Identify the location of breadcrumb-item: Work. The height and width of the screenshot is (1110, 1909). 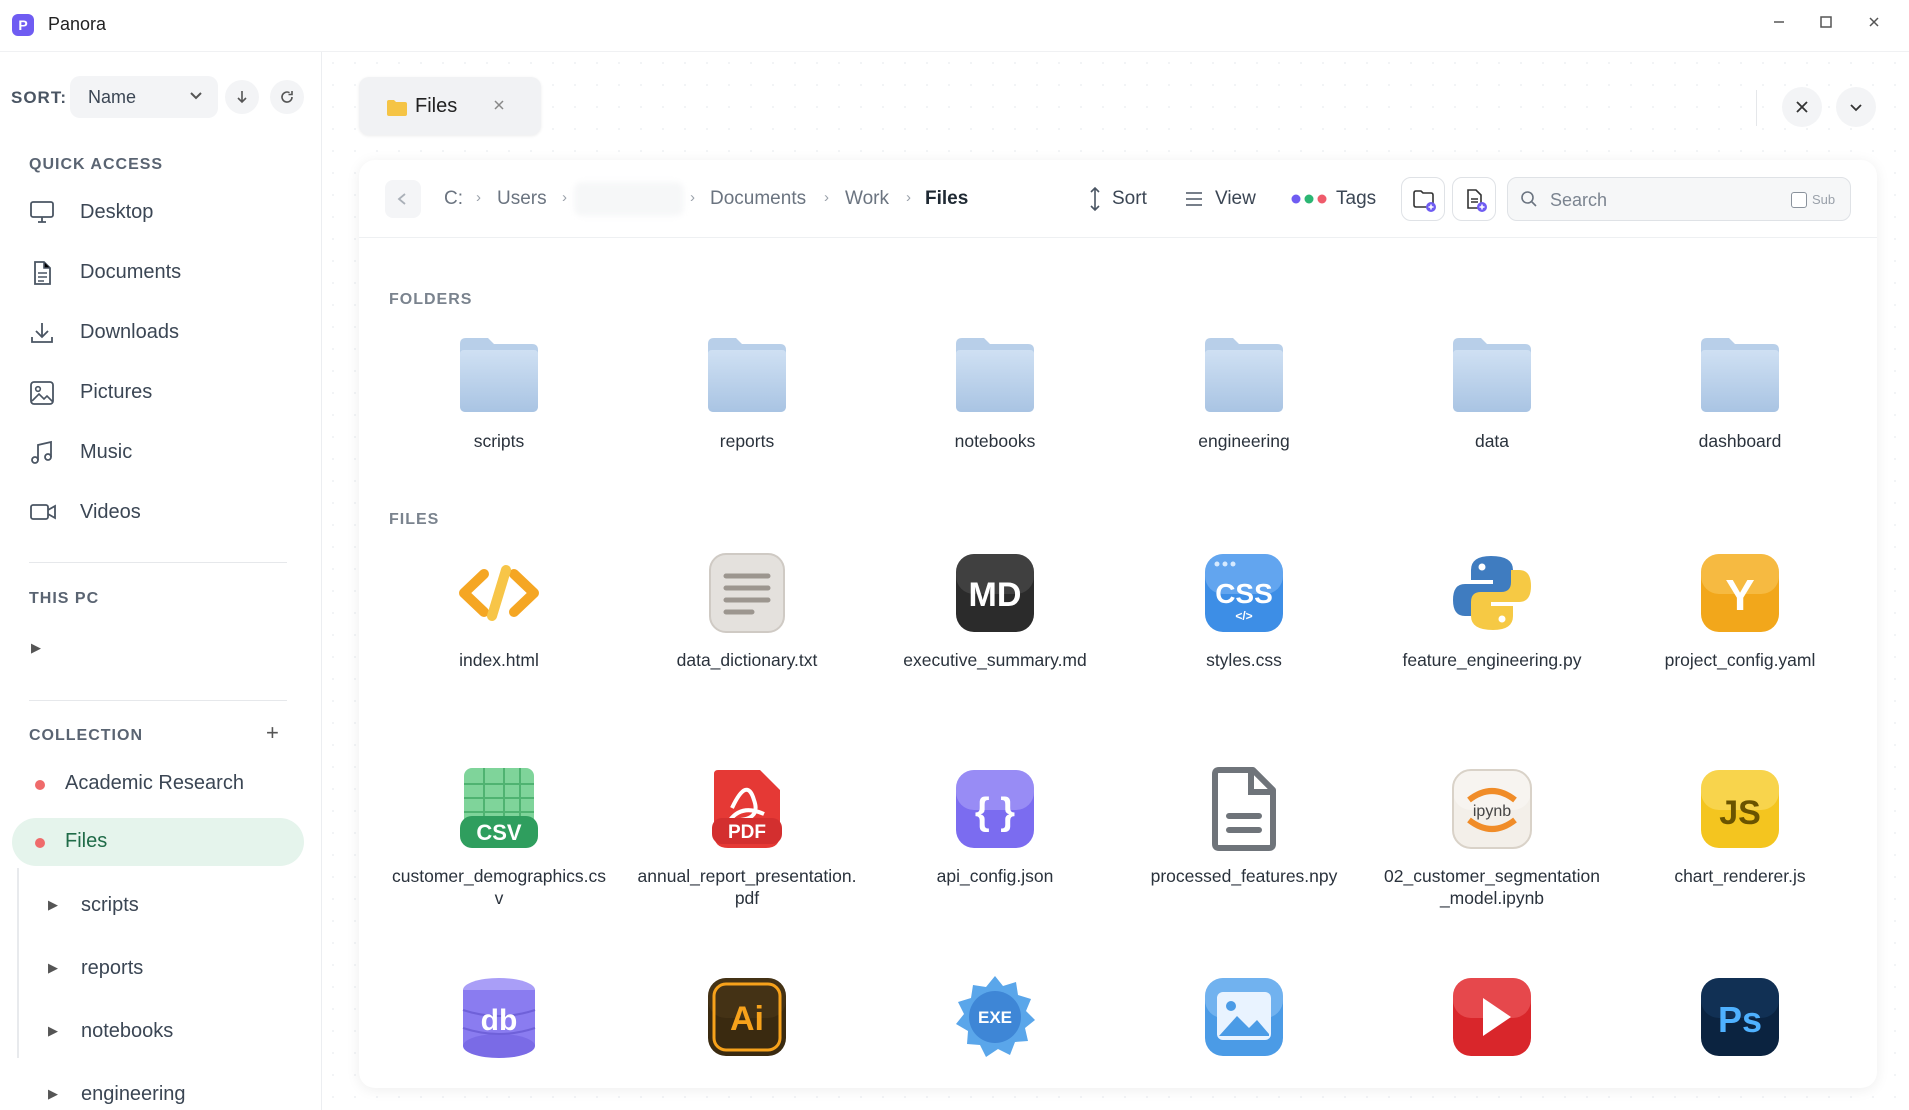
(867, 199).